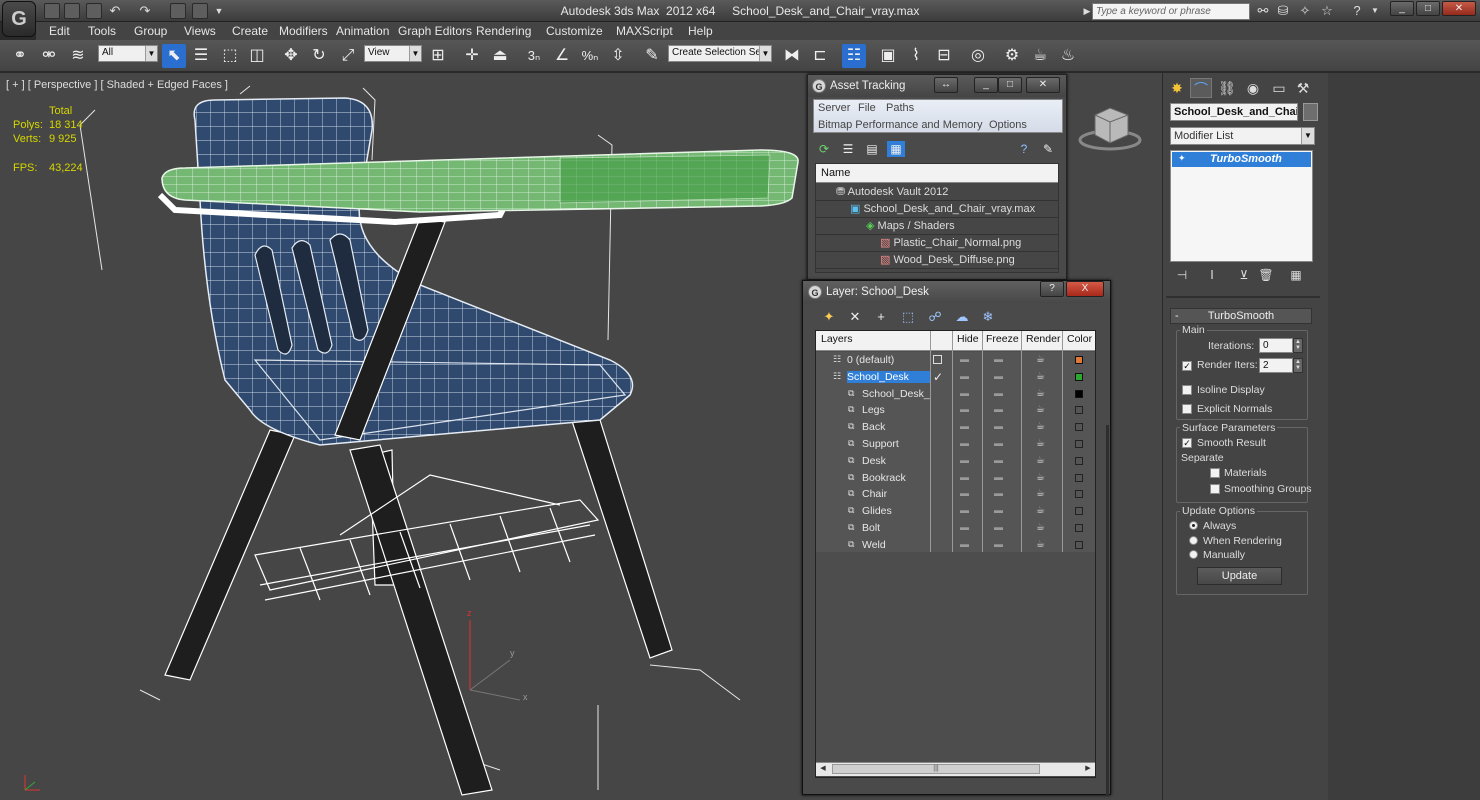 The image size is (1480, 800). I want to click on rendered-frame-window-icon: ☕, so click(1040, 56).